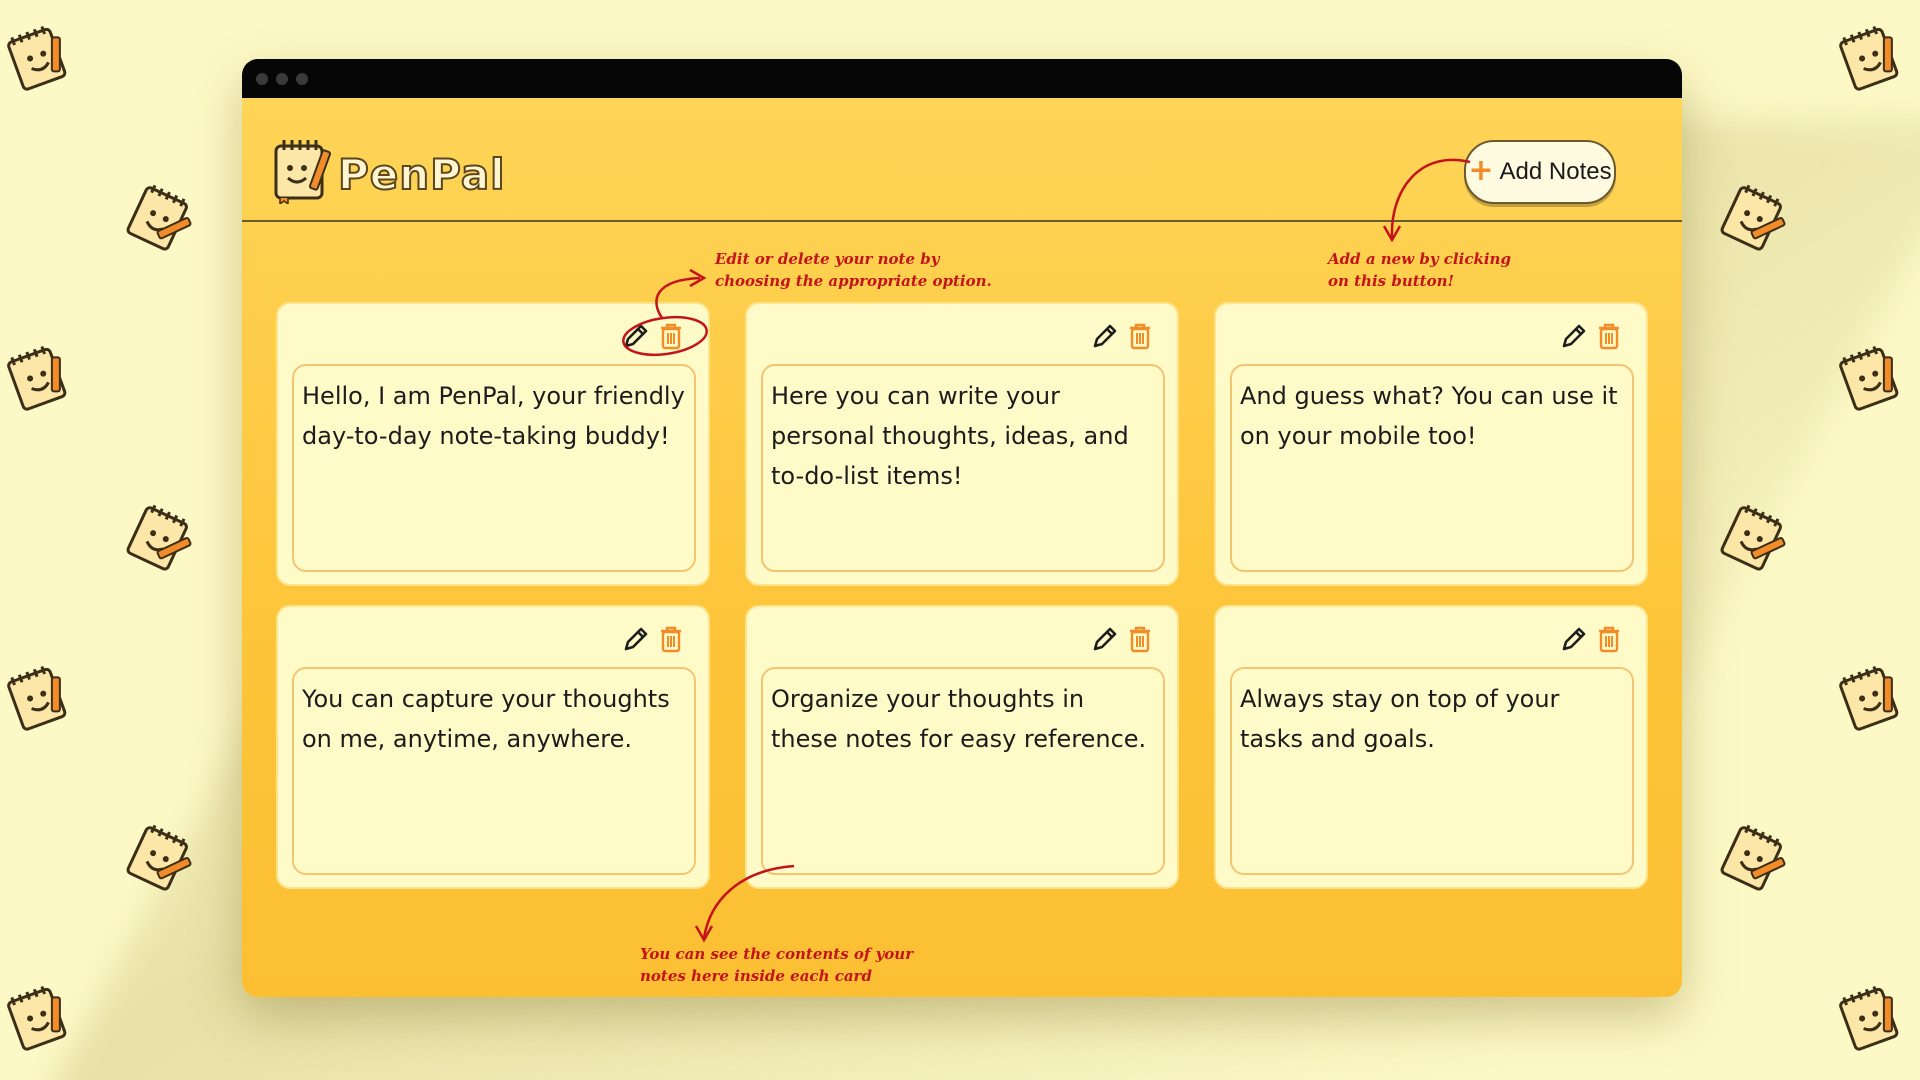 This screenshot has width=1920, height=1080. I want to click on window-titlebar, so click(962, 78).